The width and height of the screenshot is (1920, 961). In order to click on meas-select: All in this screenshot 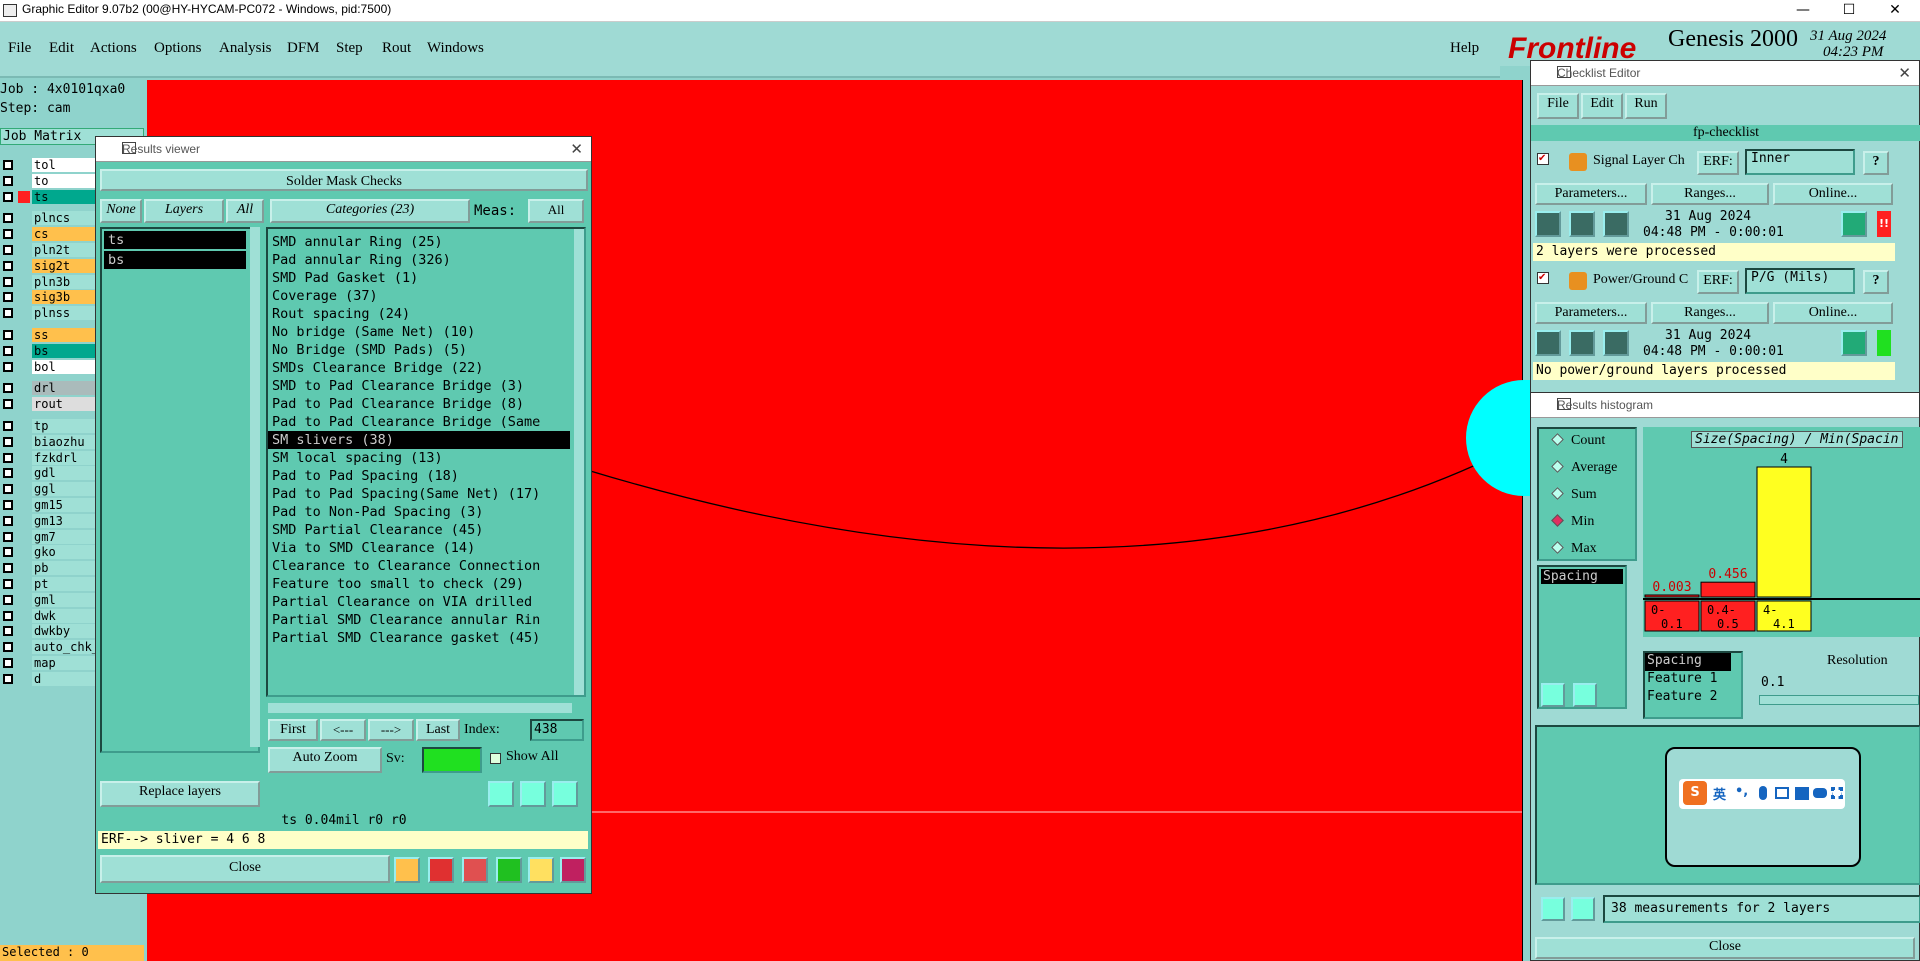, I will do `click(556, 211)`.